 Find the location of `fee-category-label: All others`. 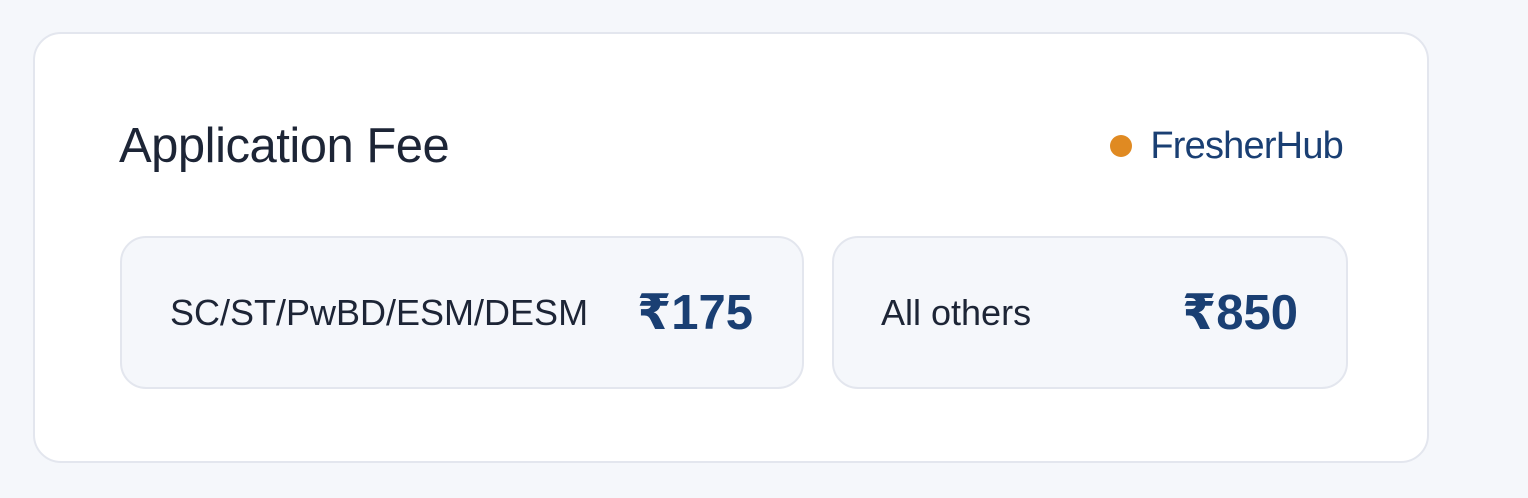

fee-category-label: All others is located at coordinates (956, 312).